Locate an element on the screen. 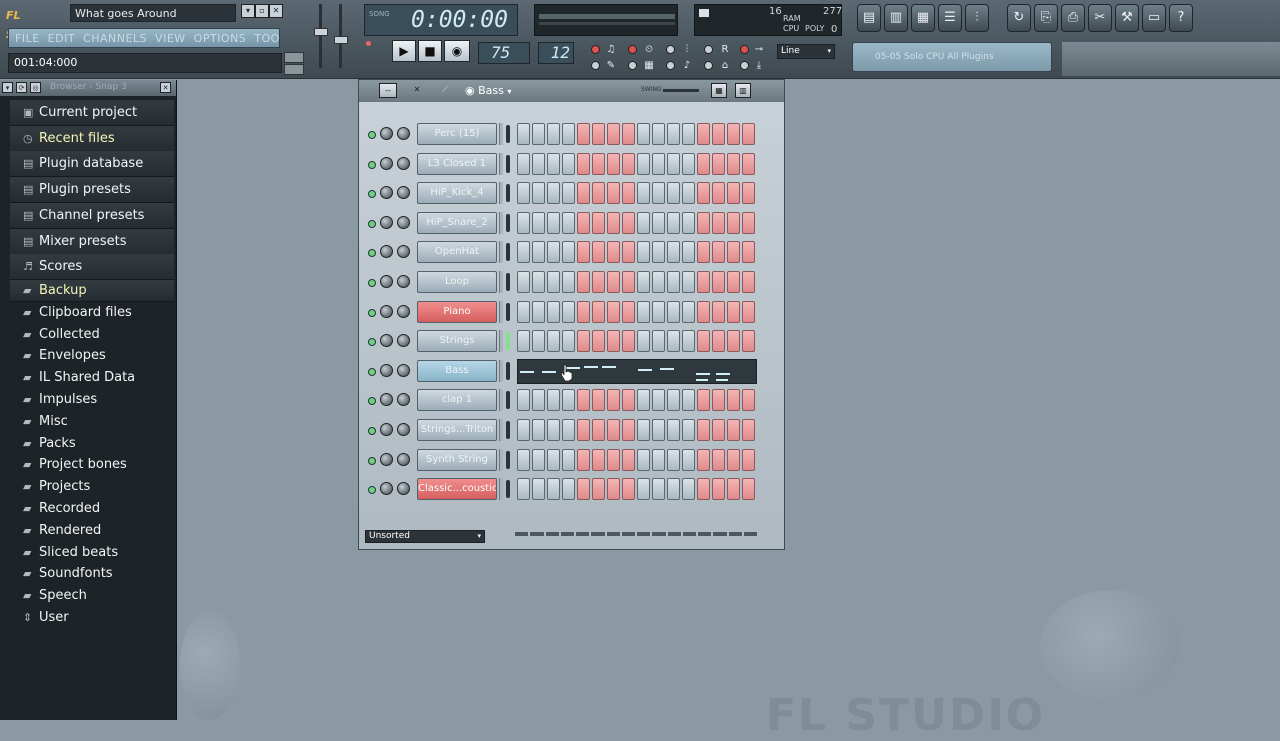 This screenshot has height=741, width=1280. channel-button: Synth String is located at coordinates (457, 459).